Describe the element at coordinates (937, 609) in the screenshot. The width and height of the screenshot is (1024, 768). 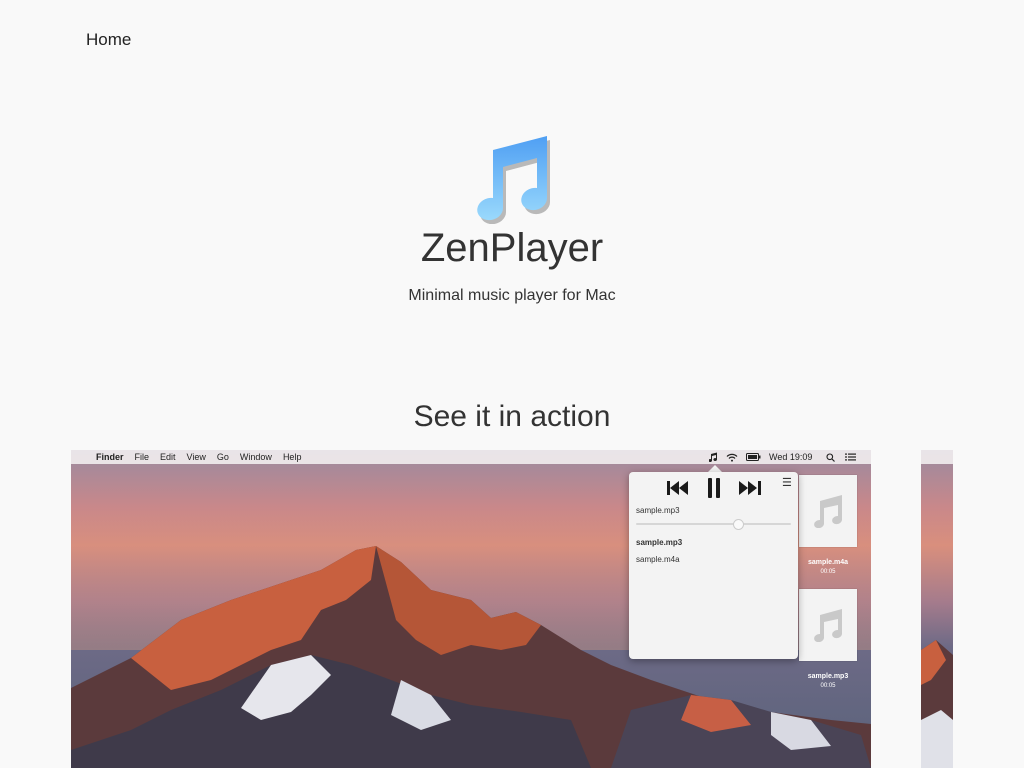
I see `carousel-slide-next` at that location.